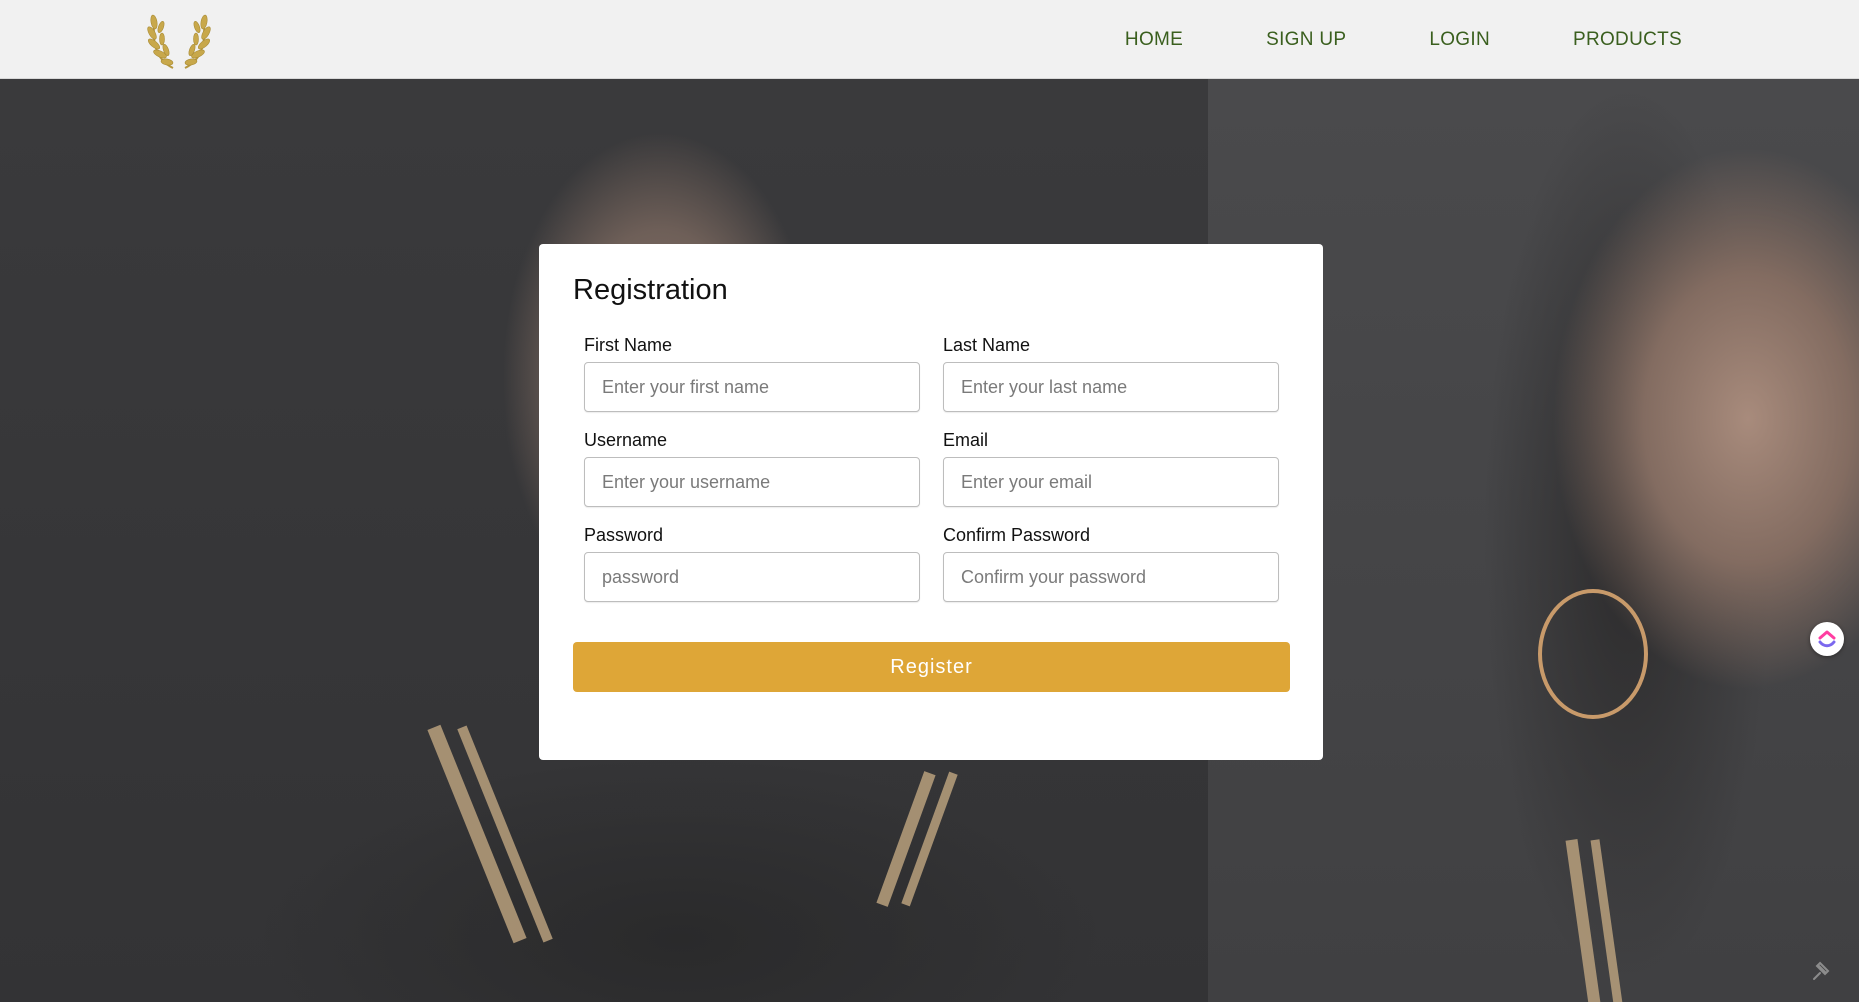  I want to click on email-field-group: Email, so click(1111, 468).